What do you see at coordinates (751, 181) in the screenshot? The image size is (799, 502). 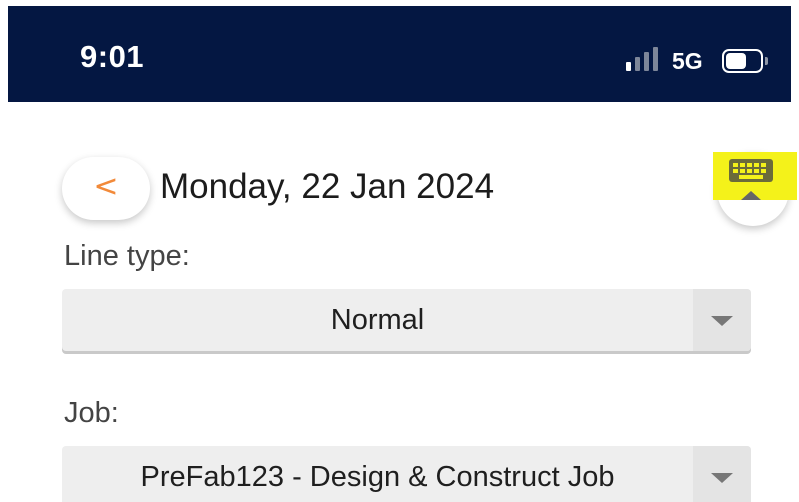 I see `keyboard-hide-icon` at bounding box center [751, 181].